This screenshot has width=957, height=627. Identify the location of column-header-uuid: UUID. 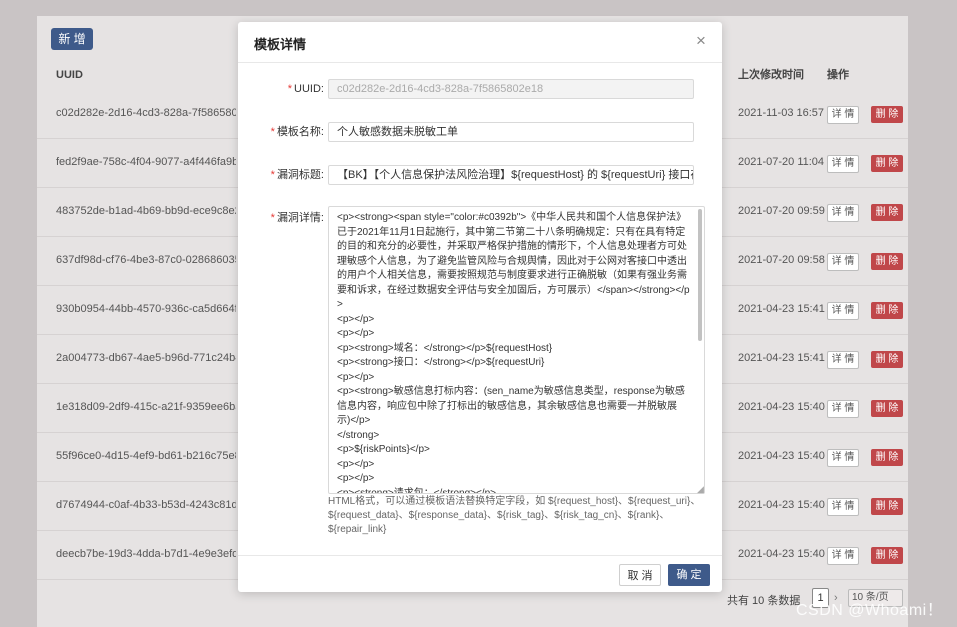
(69, 75).